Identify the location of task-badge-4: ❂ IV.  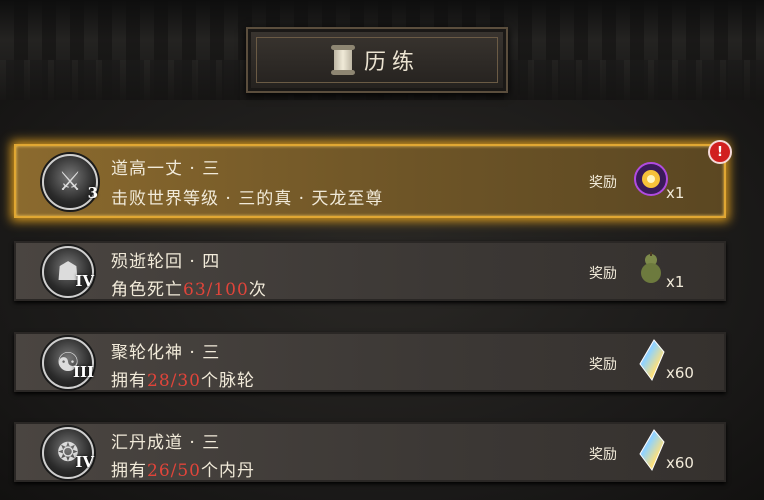
(68, 453).